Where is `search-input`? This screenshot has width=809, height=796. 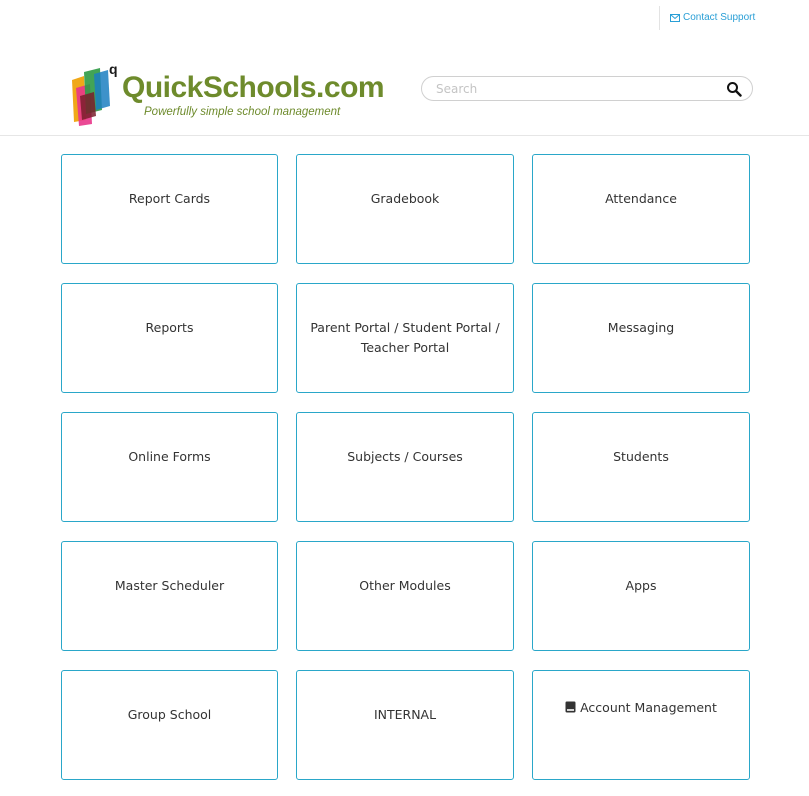 search-input is located at coordinates (576, 89).